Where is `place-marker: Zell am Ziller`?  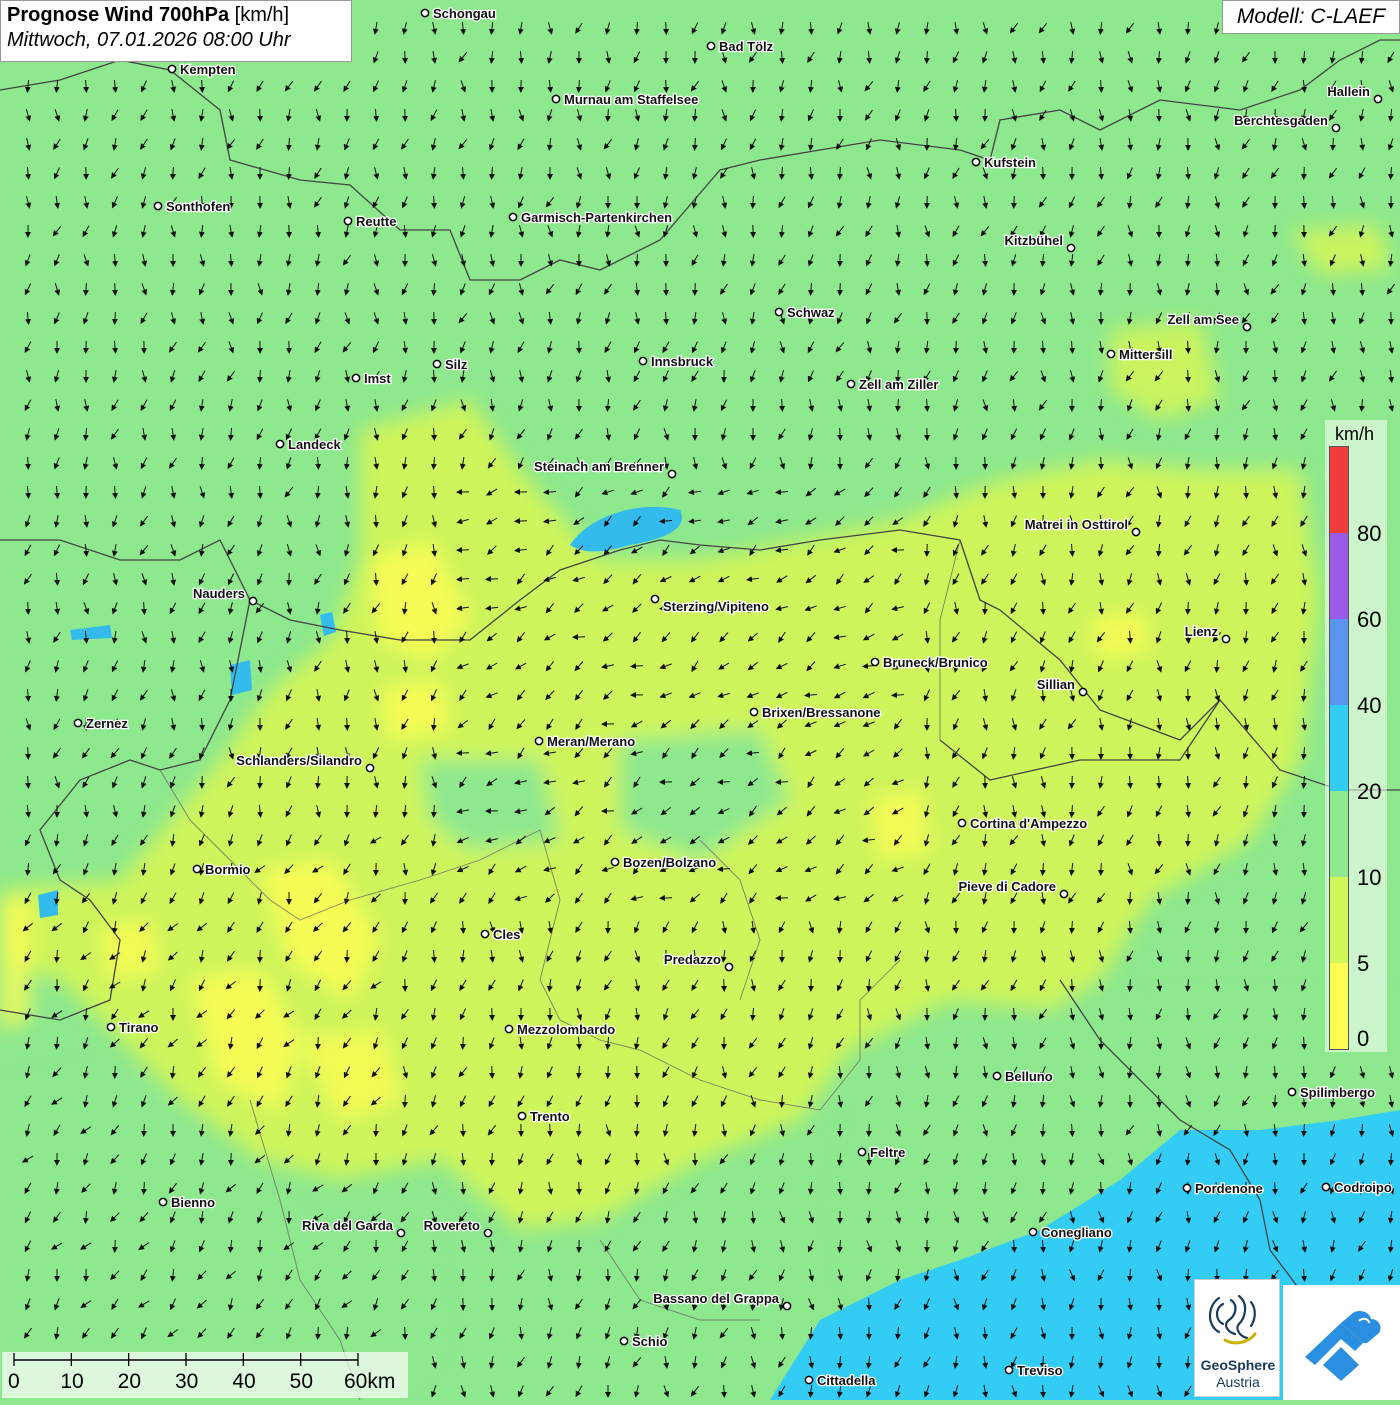 place-marker: Zell am Ziller is located at coordinates (892, 384).